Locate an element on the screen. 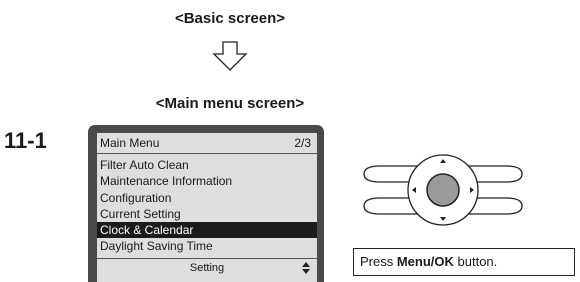  menu-item-configuration: Configuration is located at coordinates (207, 198).